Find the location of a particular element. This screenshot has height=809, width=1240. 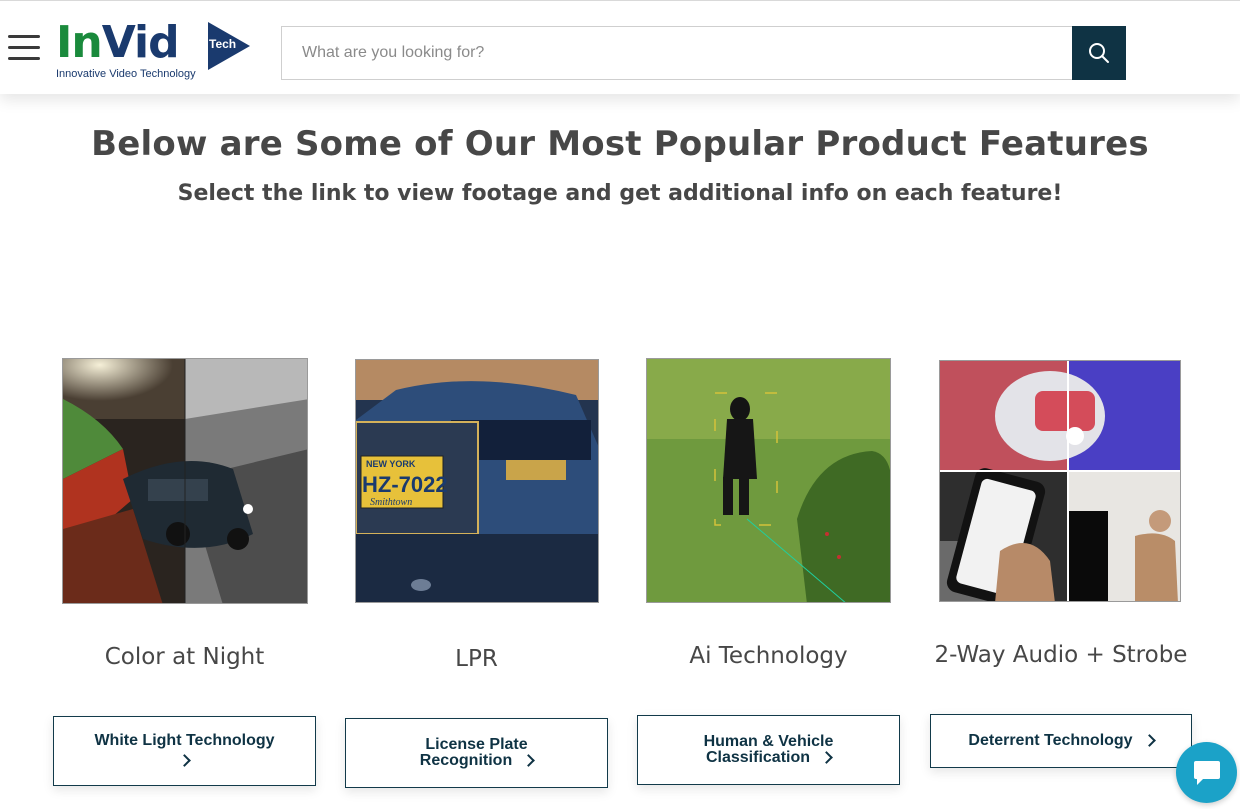

lpr-image: NEW YORK HZ-7022 Smithtown is located at coordinates (477, 481).